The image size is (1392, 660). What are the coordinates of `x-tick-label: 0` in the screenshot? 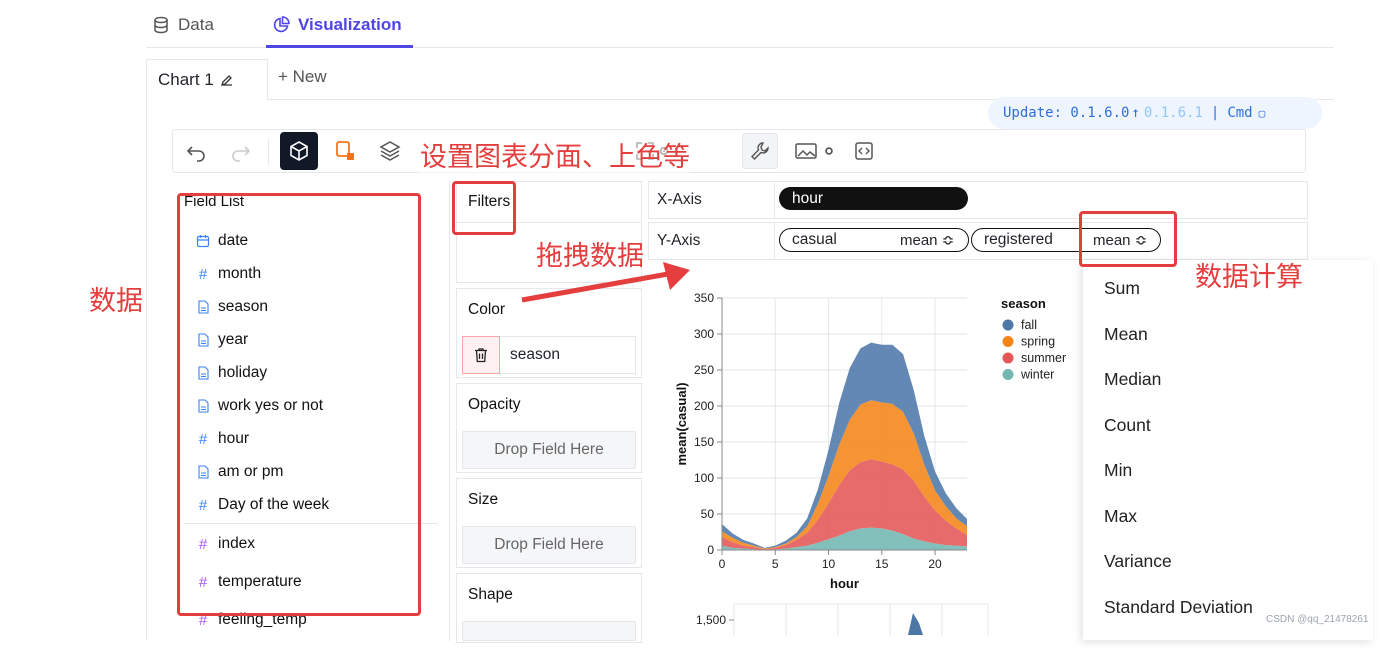 It's located at (722, 564).